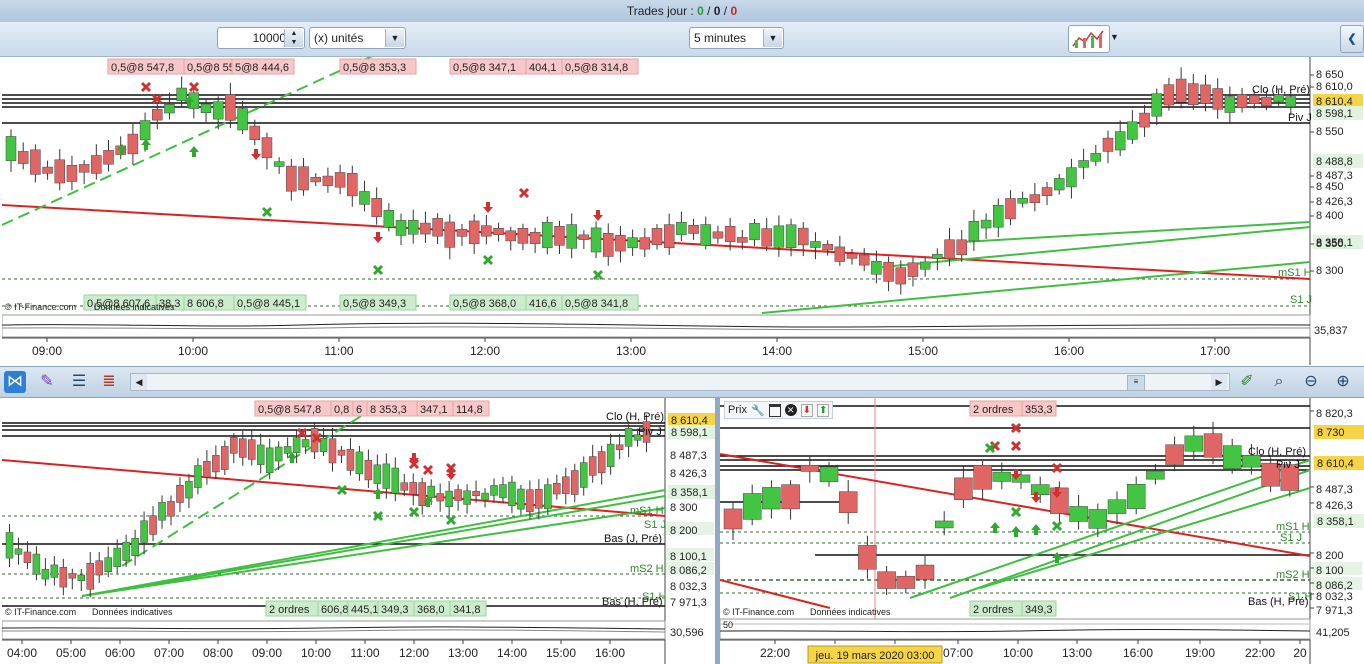 Image resolution: width=1364 pixels, height=664 pixels. What do you see at coordinates (807, 410) in the screenshot?
I see `move-down-icon: ⬇` at bounding box center [807, 410].